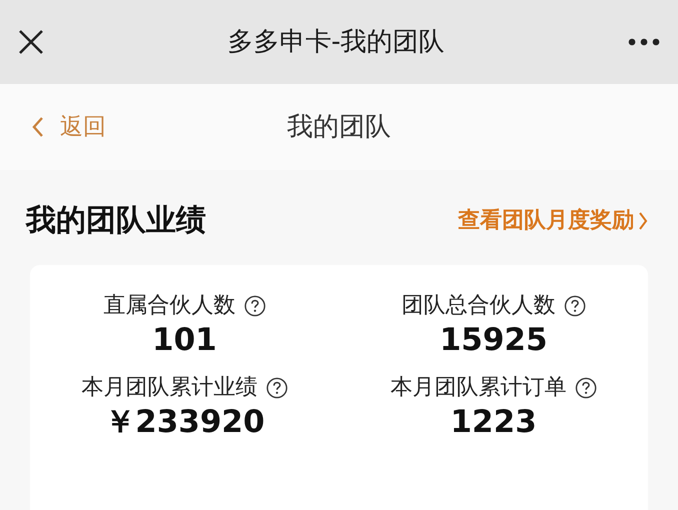 The height and width of the screenshot is (510, 678). What do you see at coordinates (644, 42) in the screenshot?
I see `more-icon` at bounding box center [644, 42].